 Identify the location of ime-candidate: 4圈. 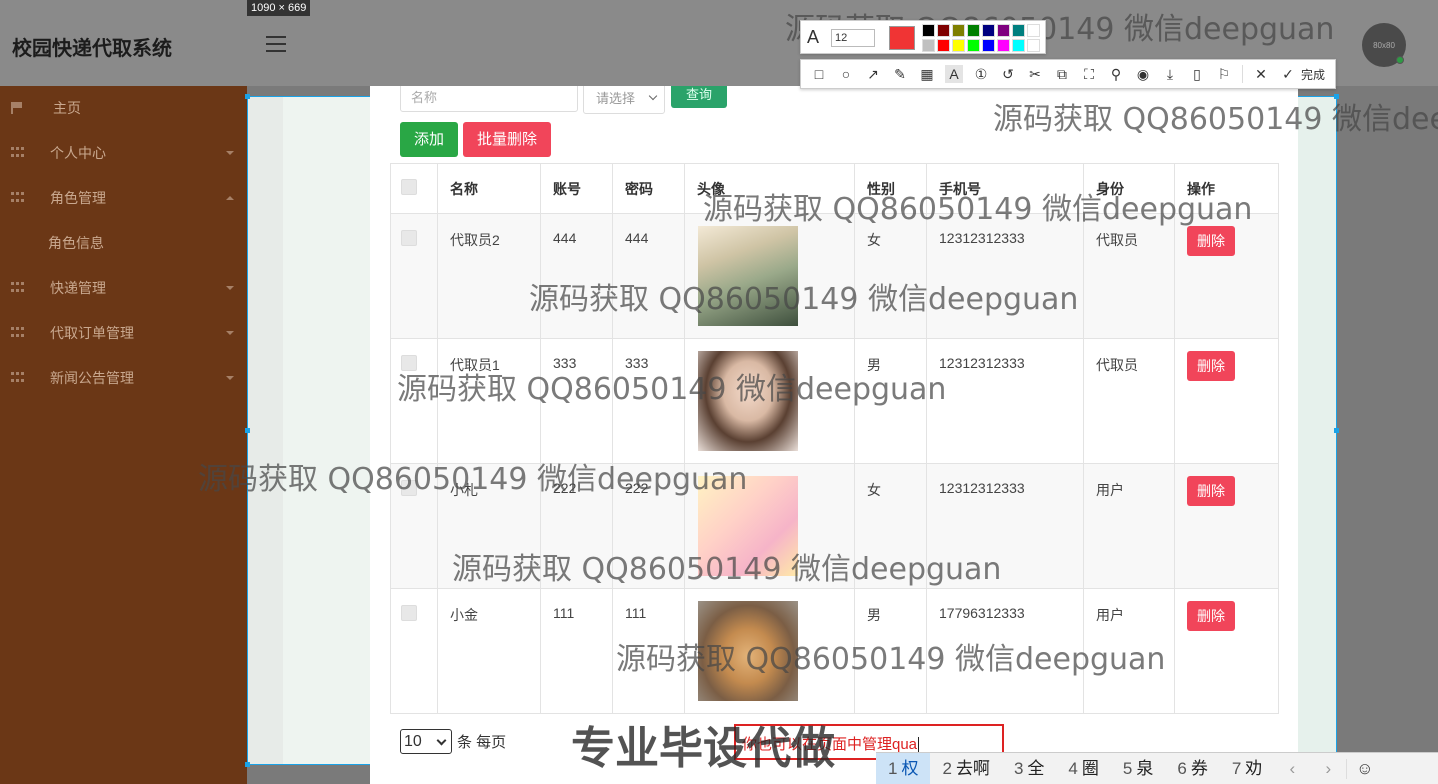
(1083, 768).